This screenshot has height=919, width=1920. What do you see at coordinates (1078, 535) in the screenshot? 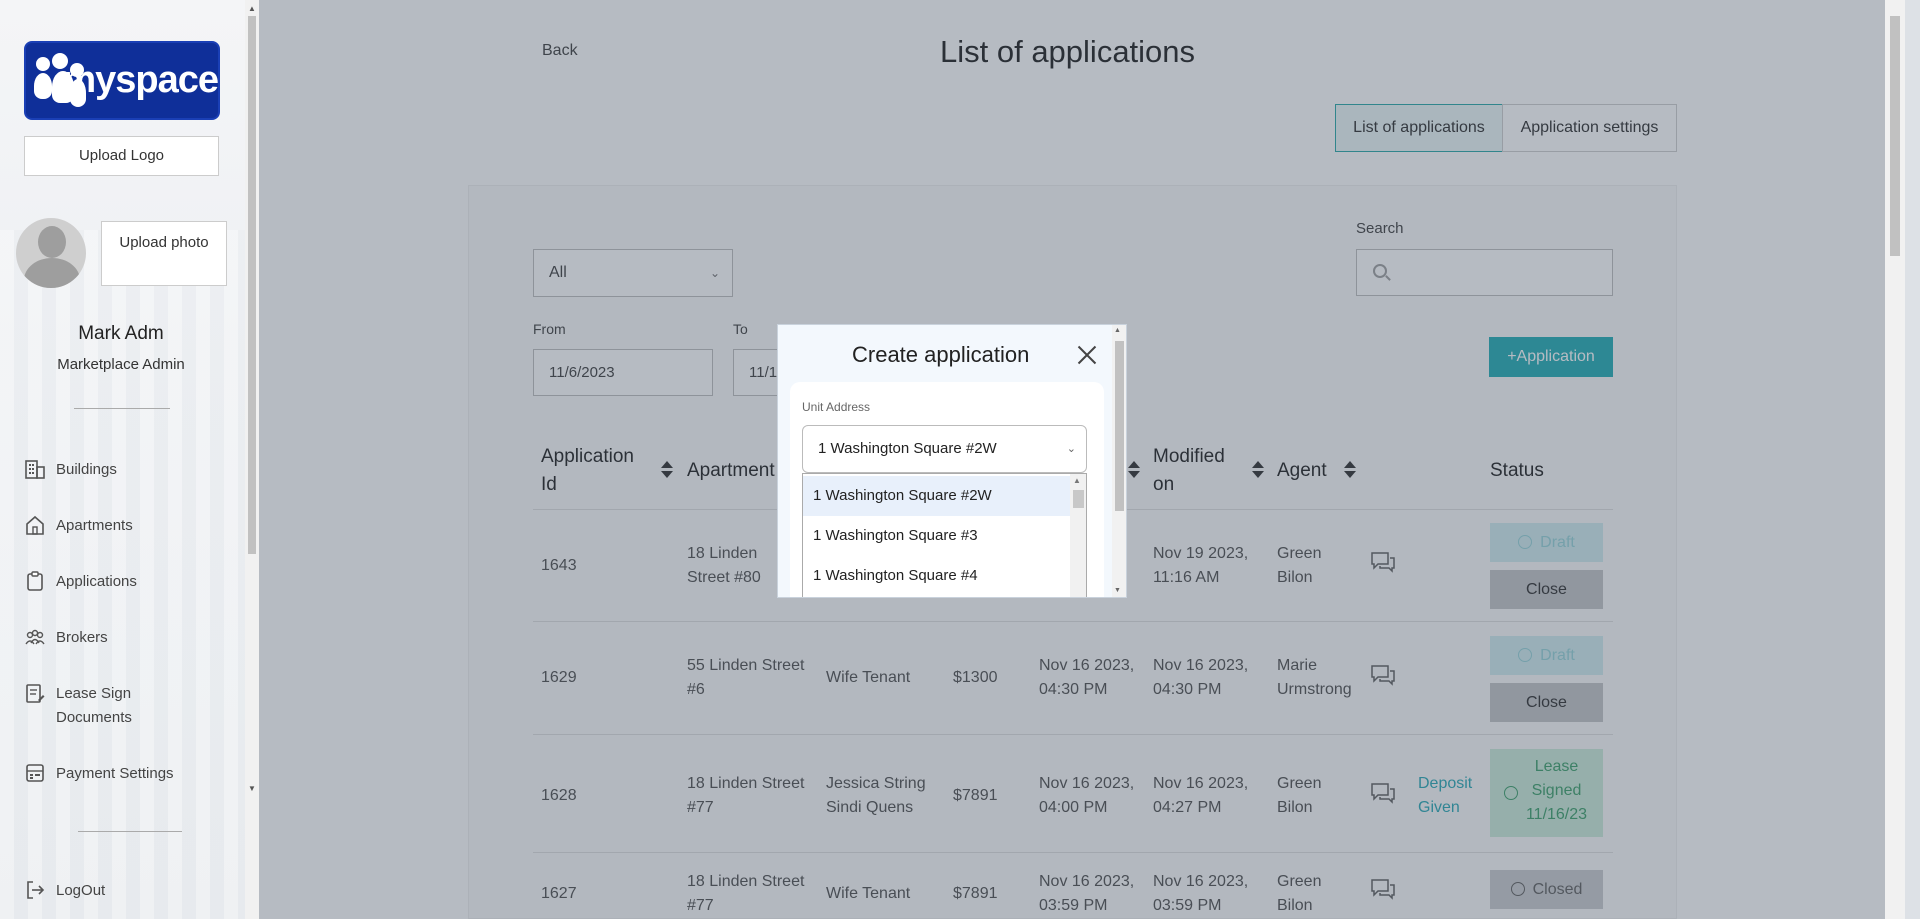
I see `dropdown-scrollbar: ▲` at bounding box center [1078, 535].